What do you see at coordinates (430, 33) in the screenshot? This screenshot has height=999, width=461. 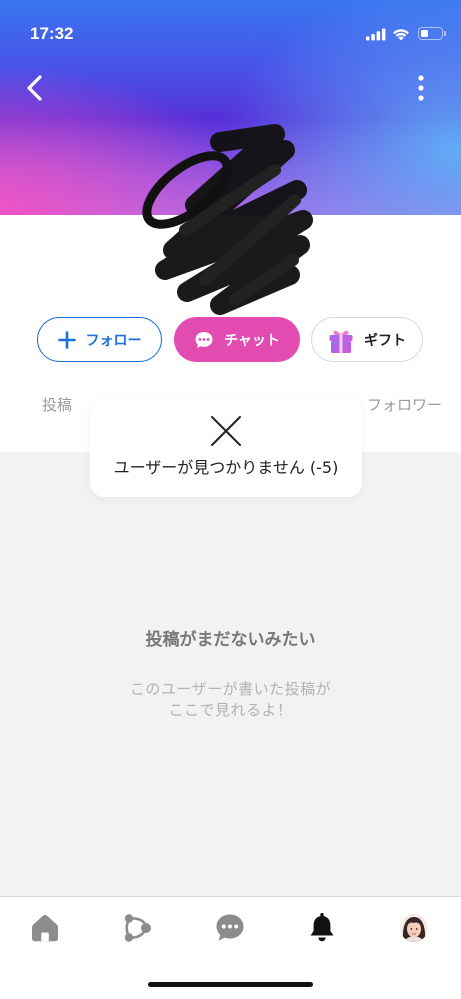 I see `battery-icon` at bounding box center [430, 33].